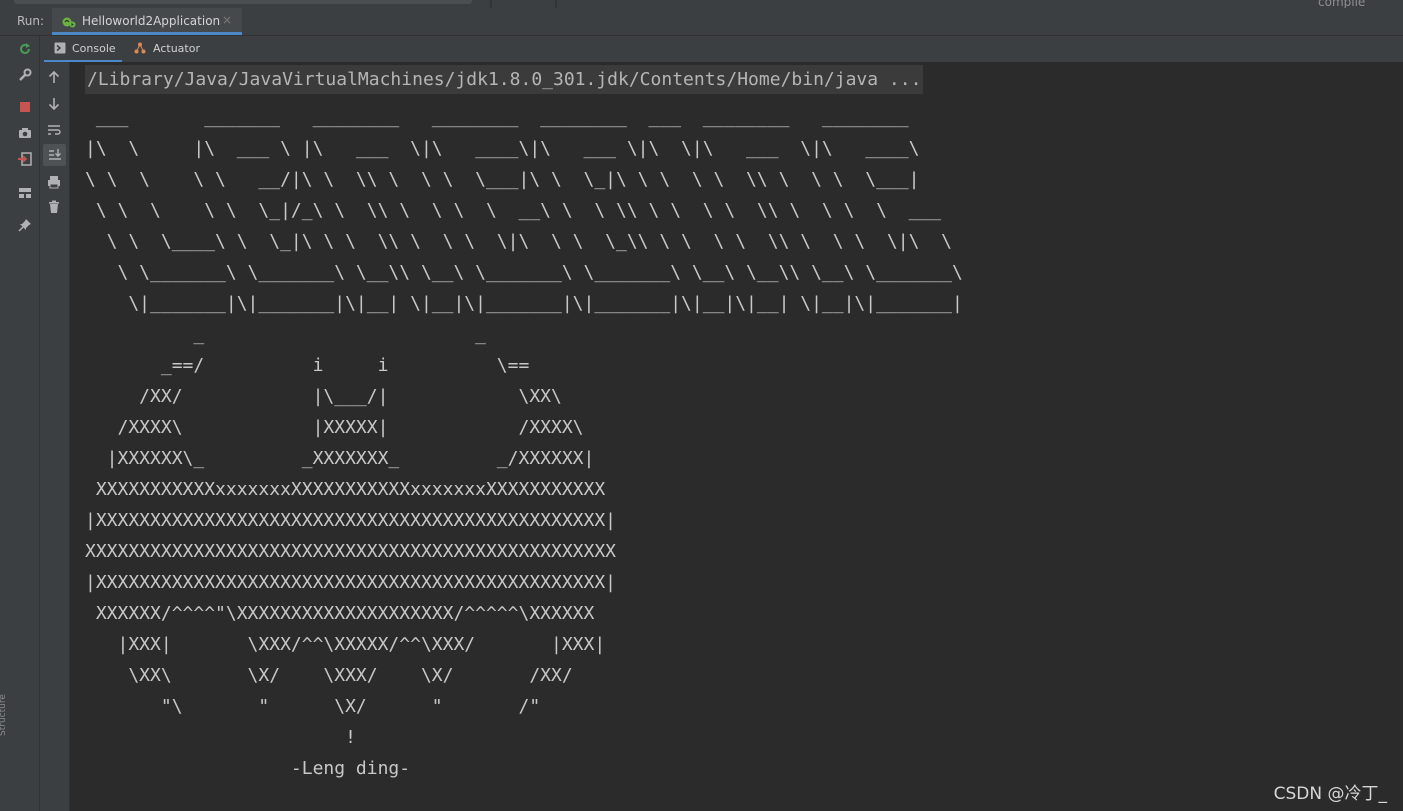 The width and height of the screenshot is (1403, 811). What do you see at coordinates (54, 130) in the screenshot?
I see `soft-wrap-icon` at bounding box center [54, 130].